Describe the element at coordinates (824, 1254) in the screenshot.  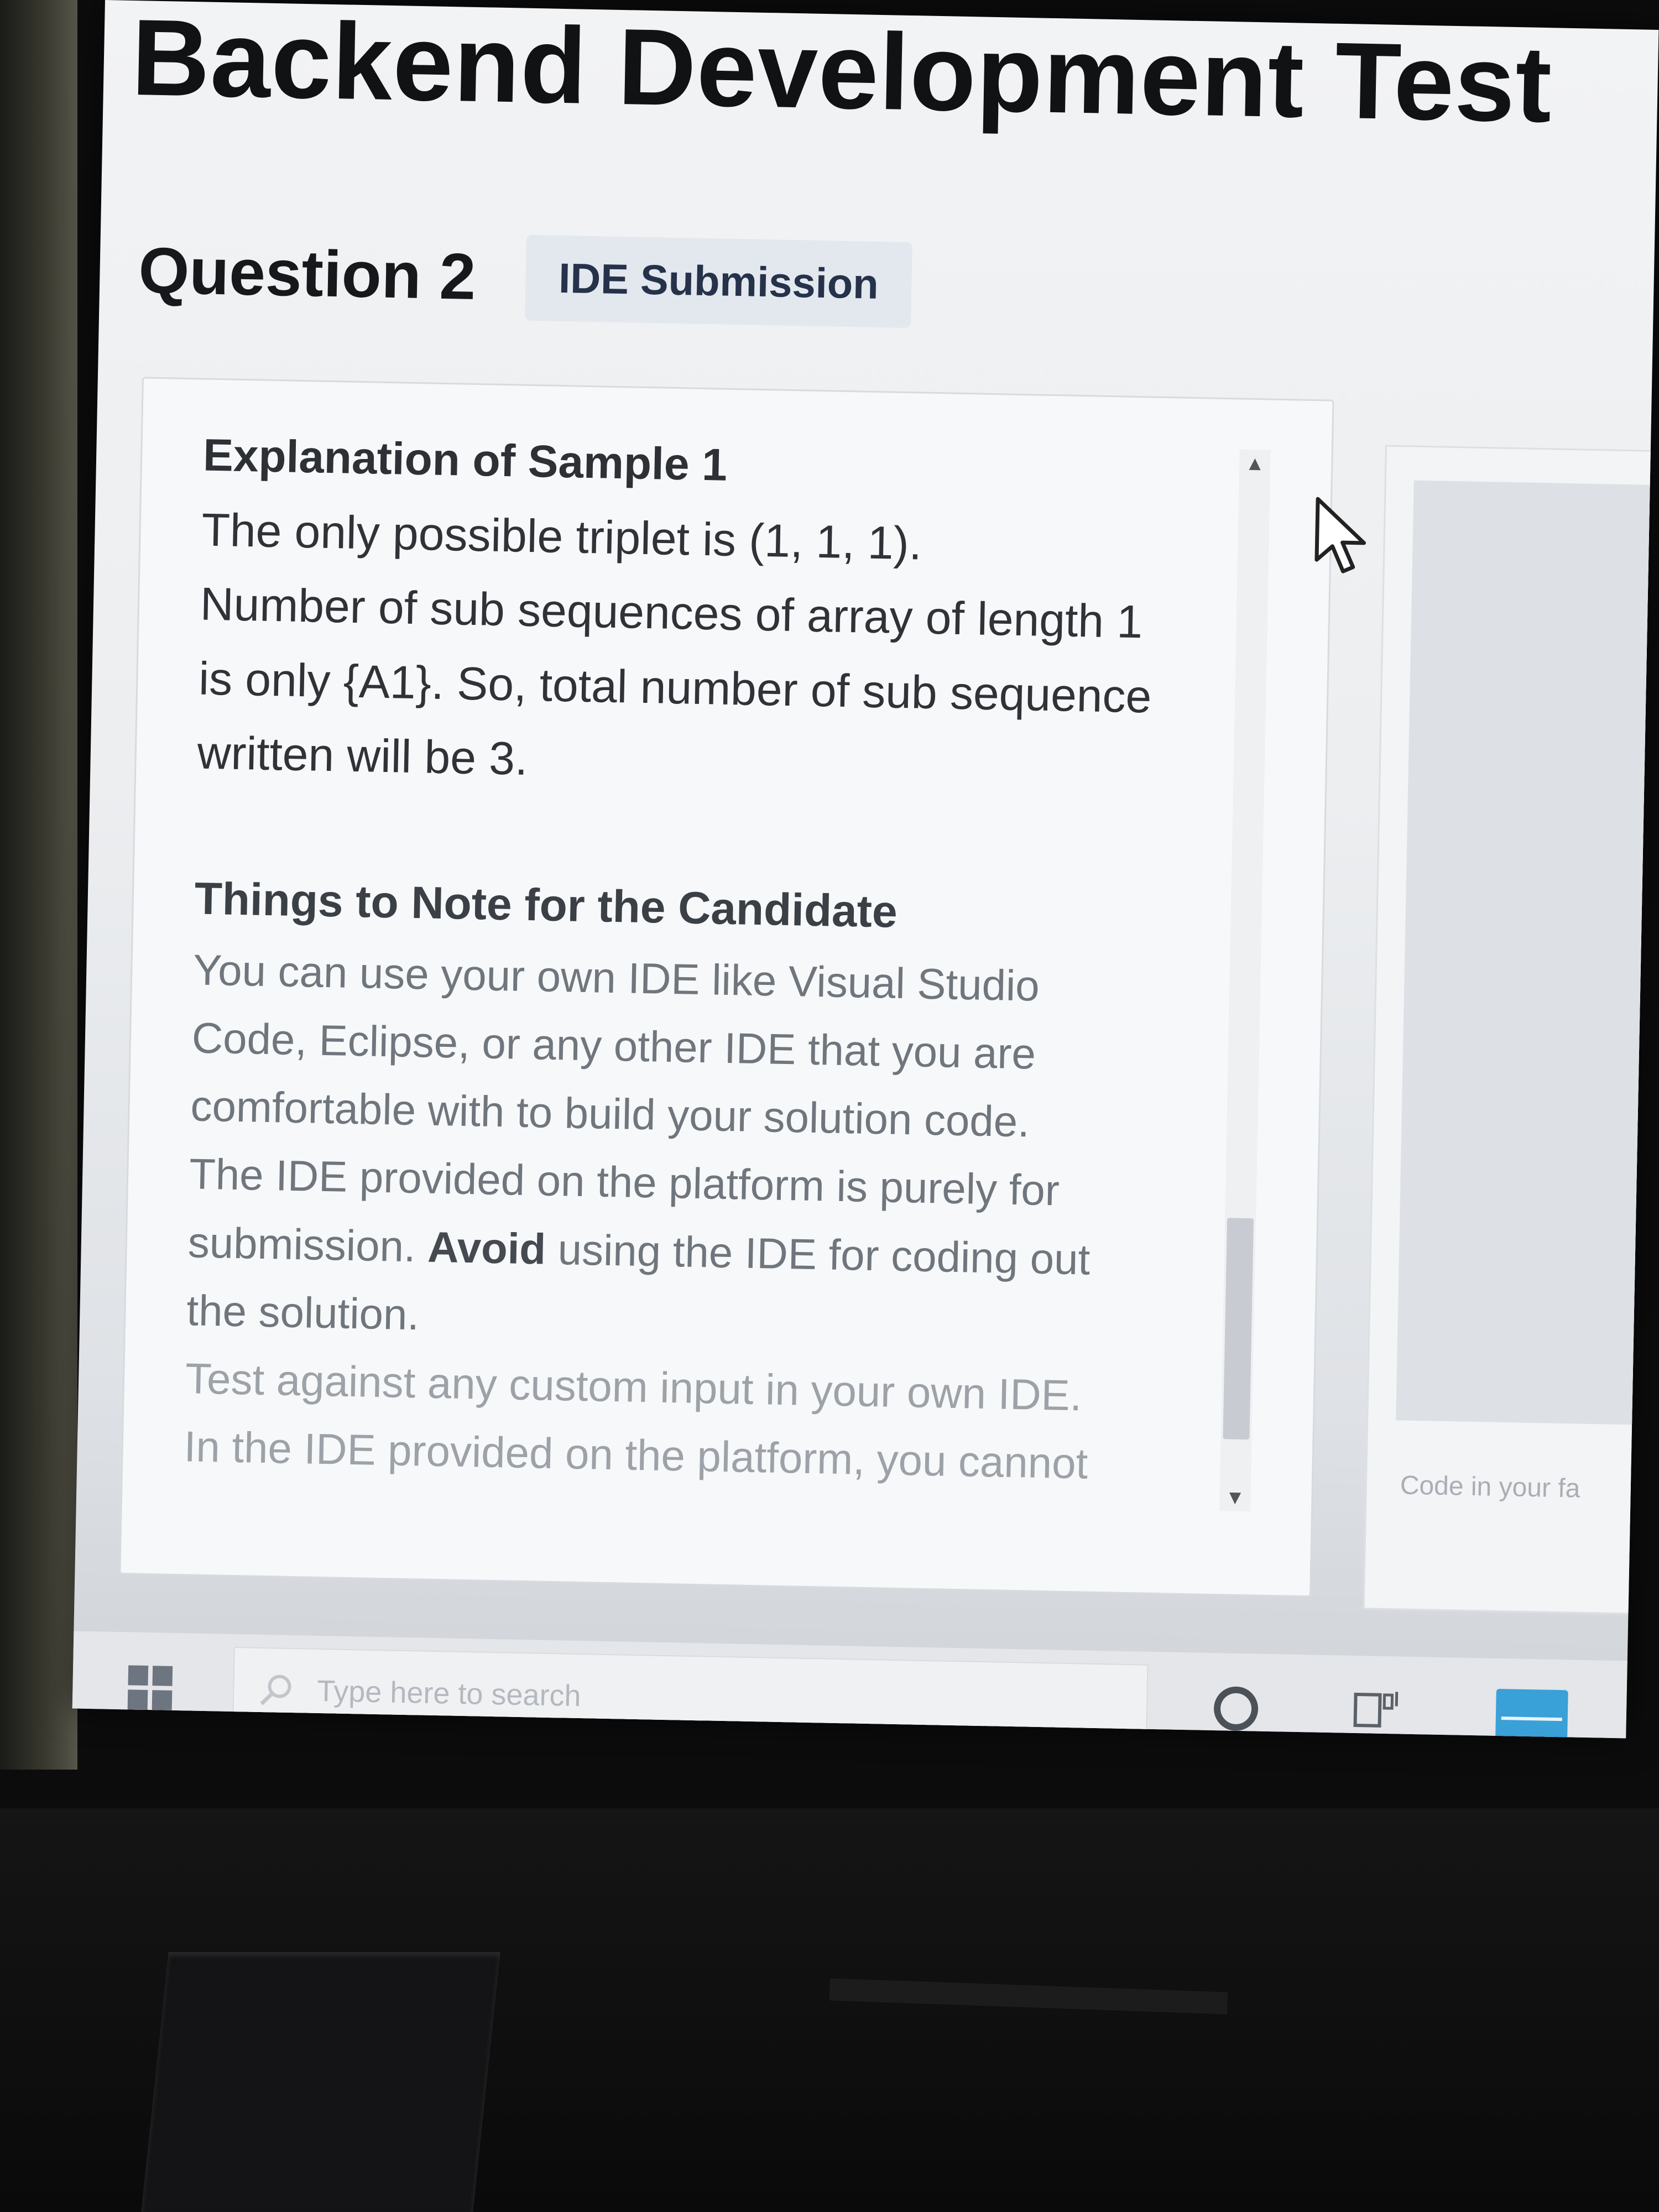
I see `notes-text: using the IDE for coding out` at that location.